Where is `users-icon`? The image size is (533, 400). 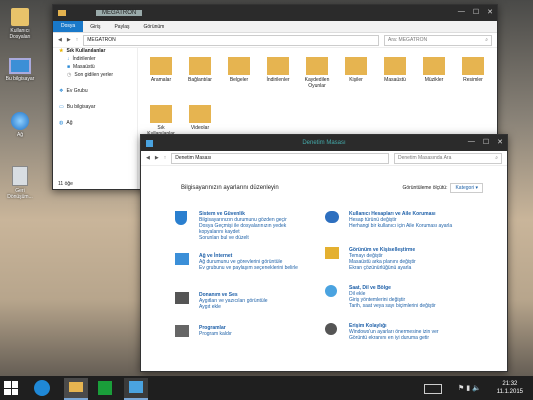
users-icon is located at coordinates (332, 217).